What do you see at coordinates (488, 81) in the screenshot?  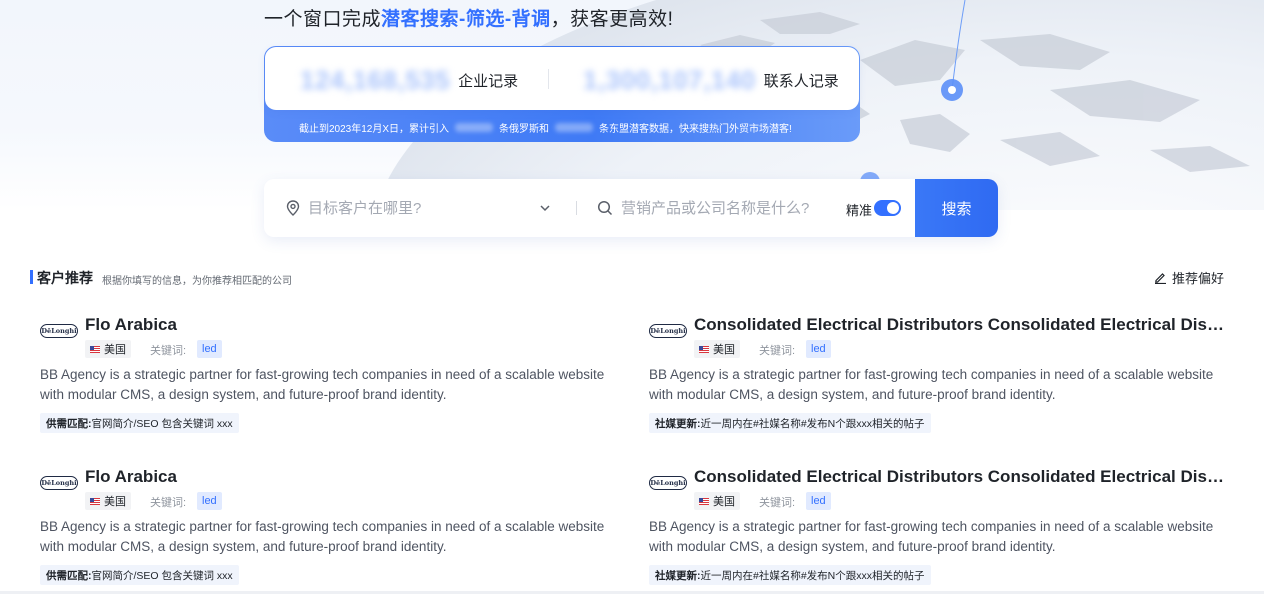 I see `stat-company-label: 企业记录` at bounding box center [488, 81].